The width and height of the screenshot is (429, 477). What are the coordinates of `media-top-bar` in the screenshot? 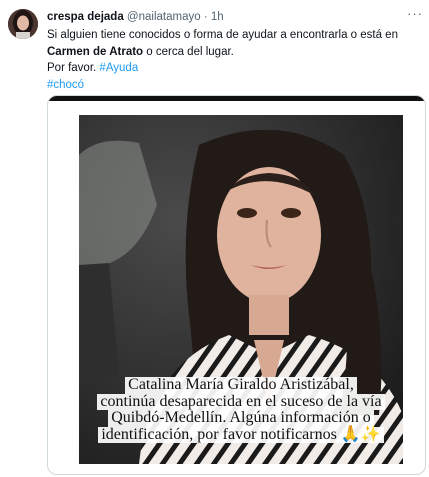 It's located at (236, 98).